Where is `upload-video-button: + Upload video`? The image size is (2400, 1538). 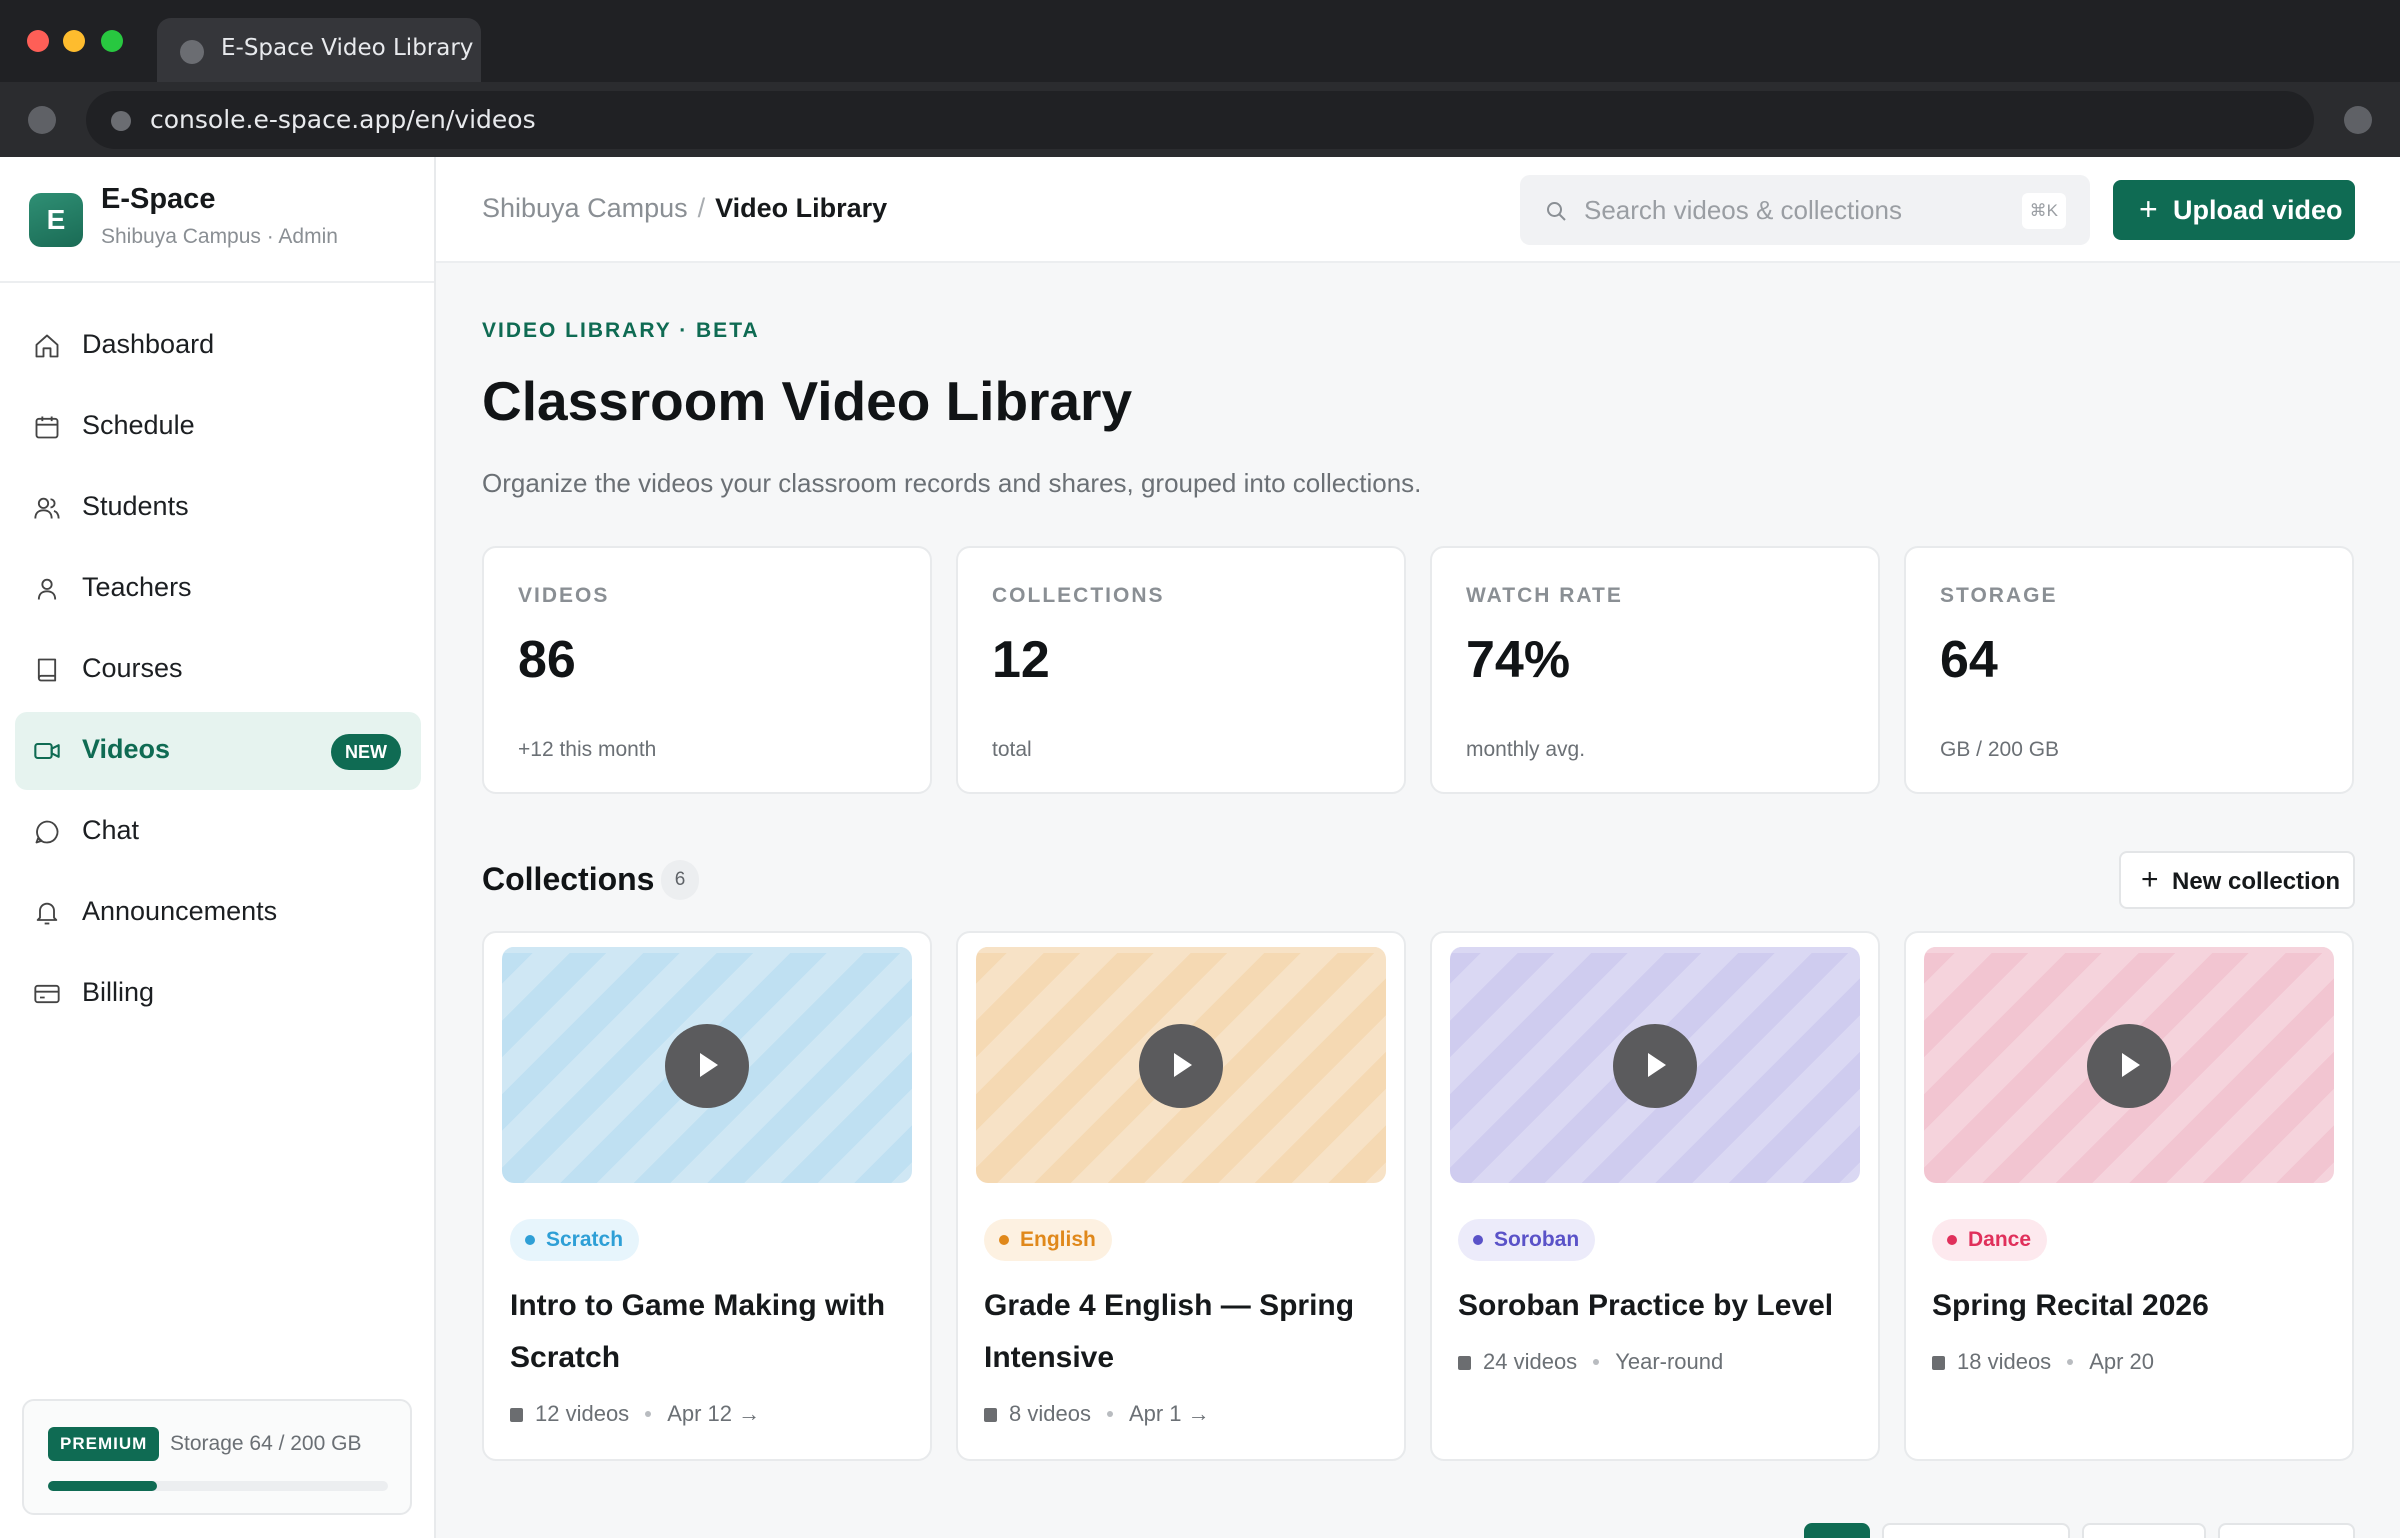
upload-video-button: + Upload video is located at coordinates (2234, 210).